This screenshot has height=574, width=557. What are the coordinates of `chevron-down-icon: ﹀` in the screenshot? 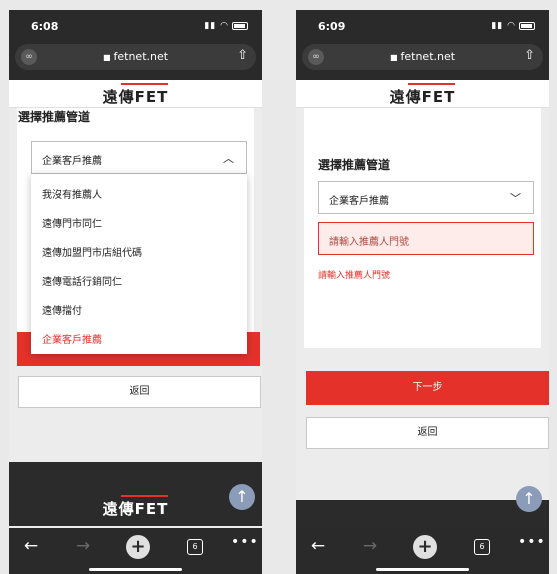 It's located at (515, 198).